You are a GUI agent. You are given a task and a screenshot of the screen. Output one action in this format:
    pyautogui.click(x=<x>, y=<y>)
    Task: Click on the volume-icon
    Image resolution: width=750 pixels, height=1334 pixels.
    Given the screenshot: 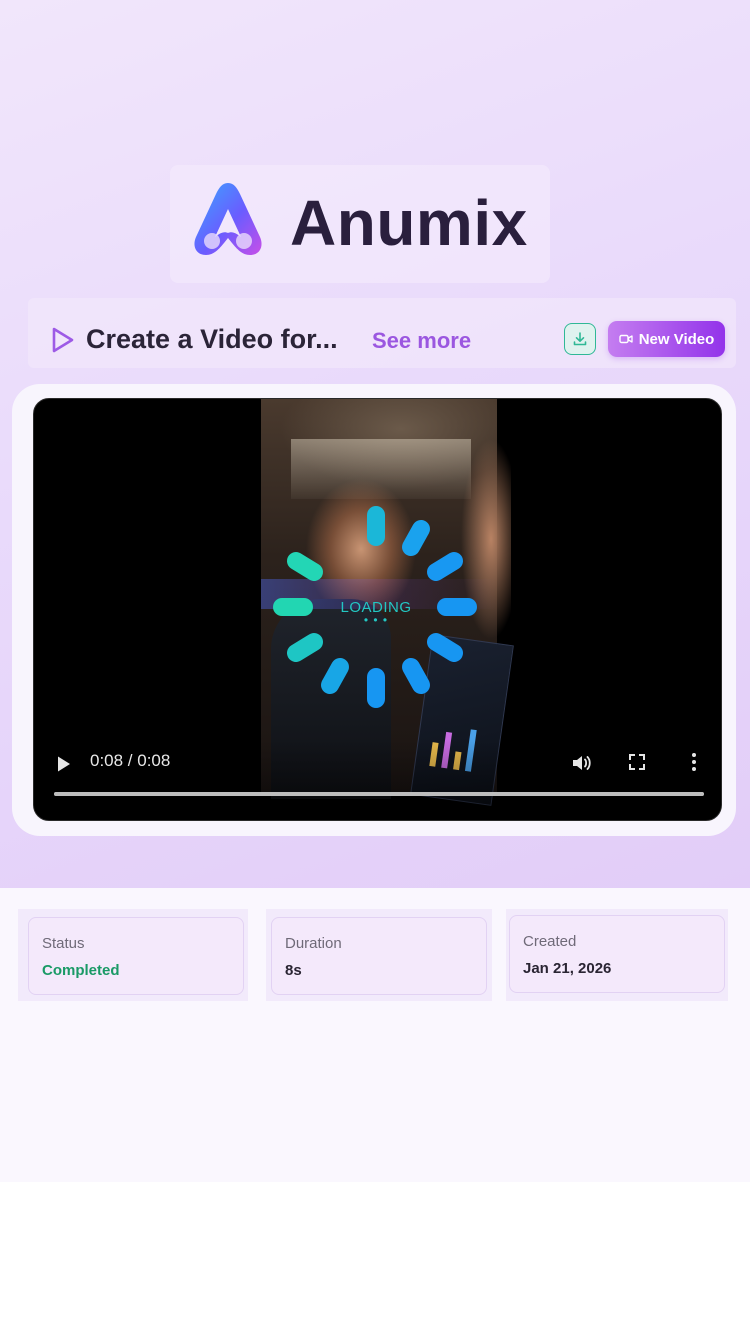 What is the action you would take?
    pyautogui.click(x=581, y=763)
    